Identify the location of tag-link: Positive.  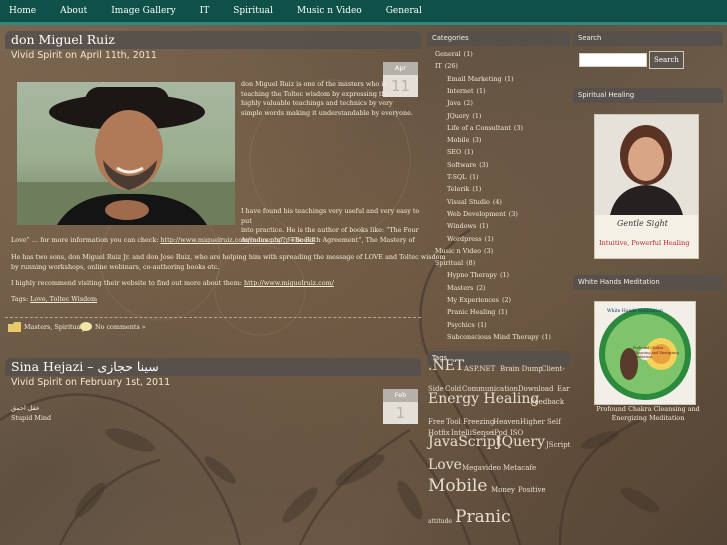
(532, 490).